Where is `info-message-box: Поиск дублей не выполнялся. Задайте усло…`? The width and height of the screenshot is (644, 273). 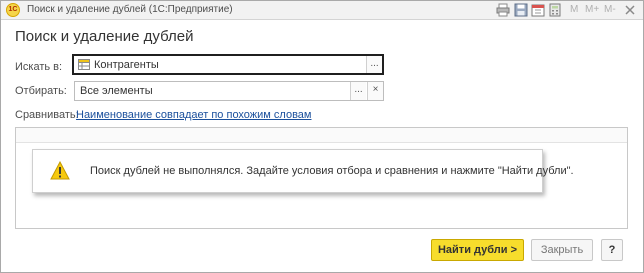 info-message-box: Поиск дублей не выполнялся. Задайте усло… is located at coordinates (303, 171).